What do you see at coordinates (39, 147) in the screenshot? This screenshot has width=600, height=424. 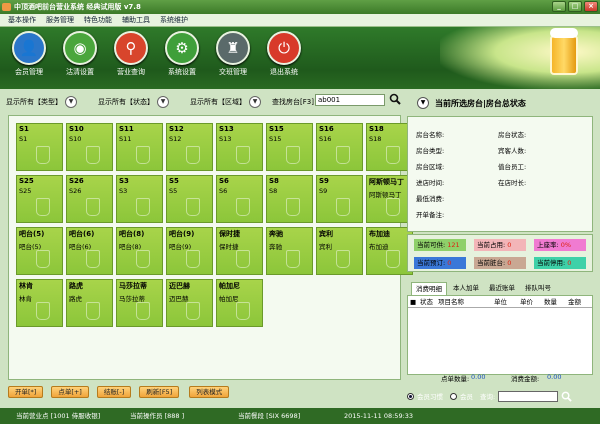 I see `room-tile: S1 S1` at bounding box center [39, 147].